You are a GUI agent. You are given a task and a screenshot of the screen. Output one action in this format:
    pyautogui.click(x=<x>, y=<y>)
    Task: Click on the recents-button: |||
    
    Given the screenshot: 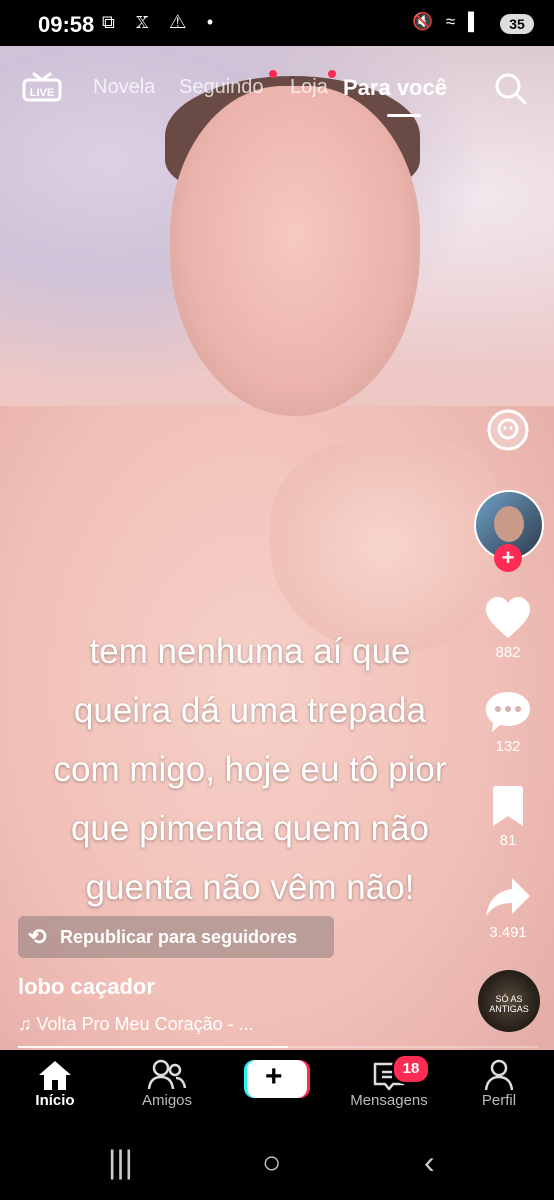 What is the action you would take?
    pyautogui.click(x=120, y=1162)
    